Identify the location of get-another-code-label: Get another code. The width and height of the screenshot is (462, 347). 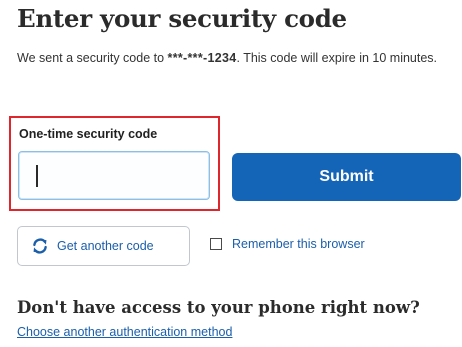
(105, 246).